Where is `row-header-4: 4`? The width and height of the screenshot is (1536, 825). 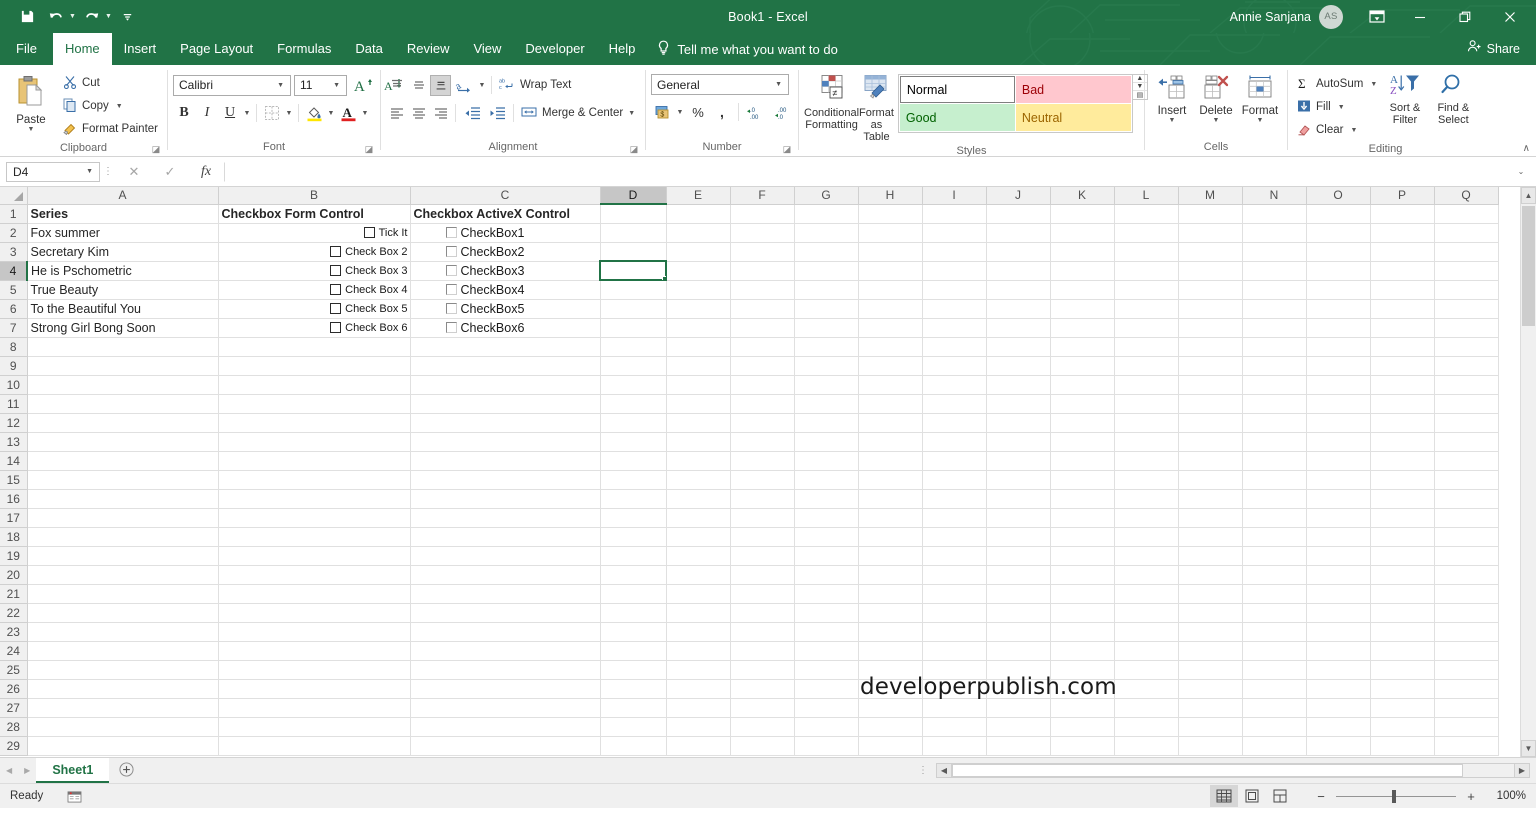 row-header-4: 4 is located at coordinates (14, 271).